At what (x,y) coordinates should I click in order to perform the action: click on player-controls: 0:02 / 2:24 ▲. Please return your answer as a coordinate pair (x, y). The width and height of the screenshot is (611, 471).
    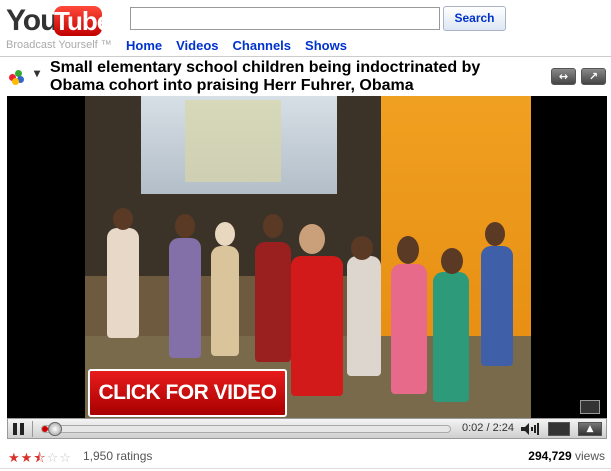
    Looking at the image, I should click on (307, 428).